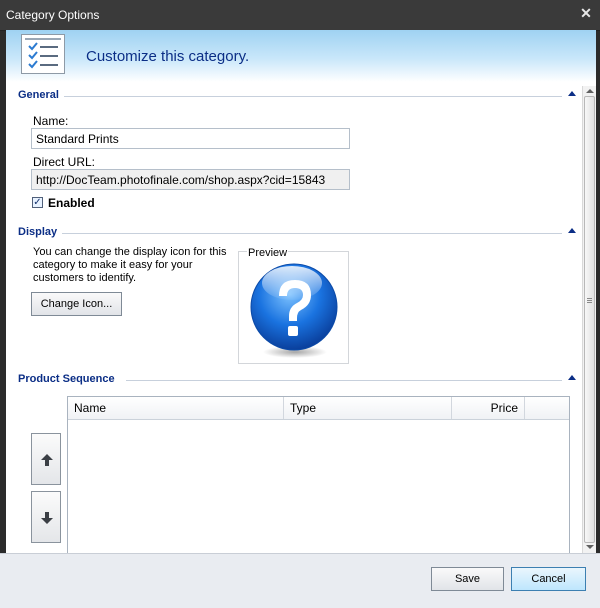 Image resolution: width=600 pixels, height=608 pixels. I want to click on column-header-name: Name, so click(176, 408).